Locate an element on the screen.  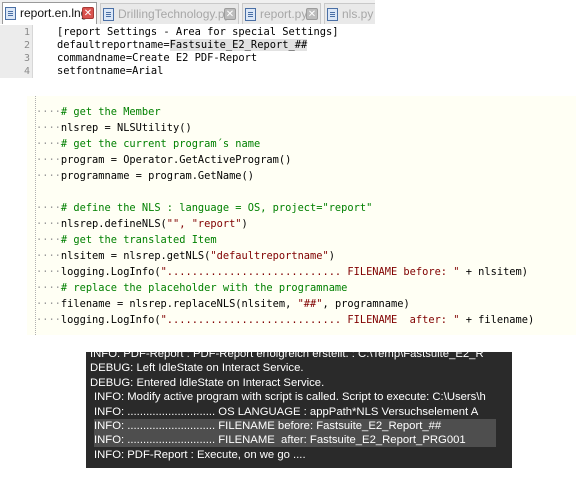
fold-gutter is located at coordinates (31, 215).